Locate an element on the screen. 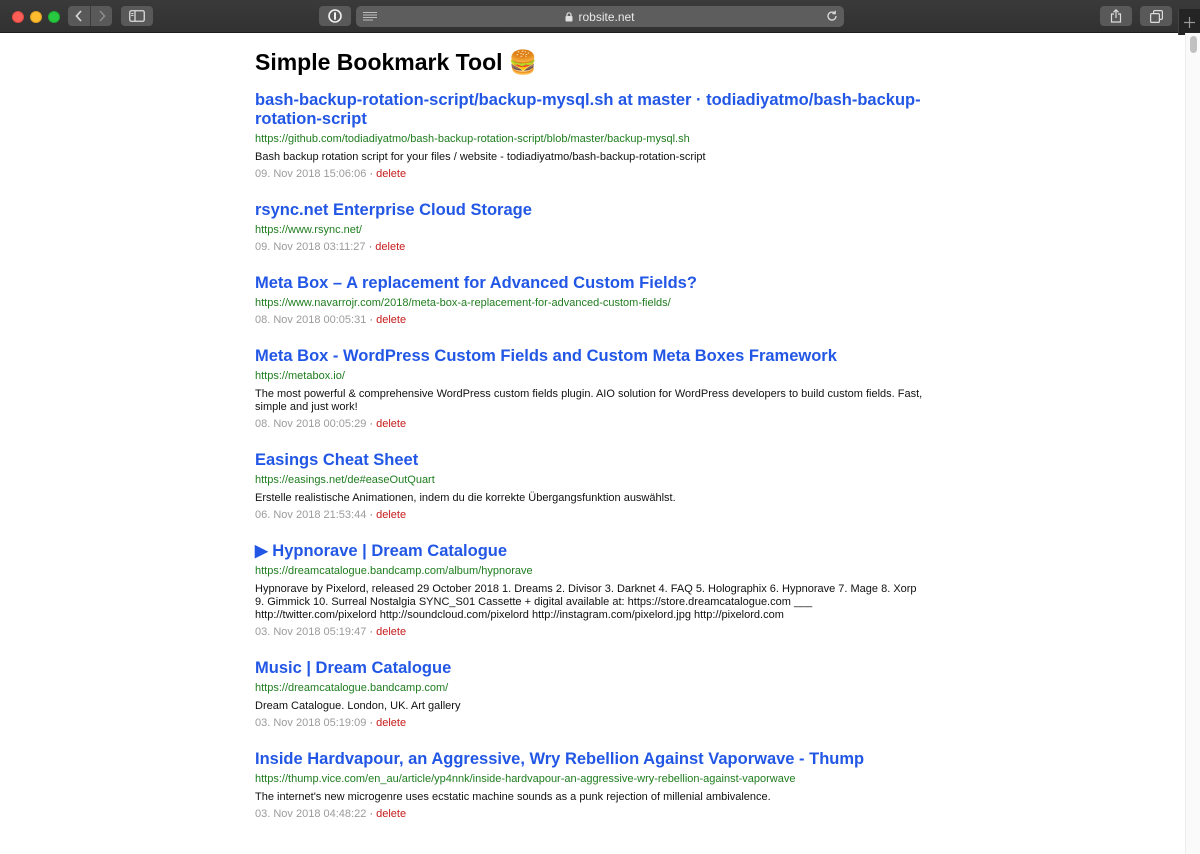  bookmark-date: 03. Nov 2018 05:19:47 is located at coordinates (311, 632).